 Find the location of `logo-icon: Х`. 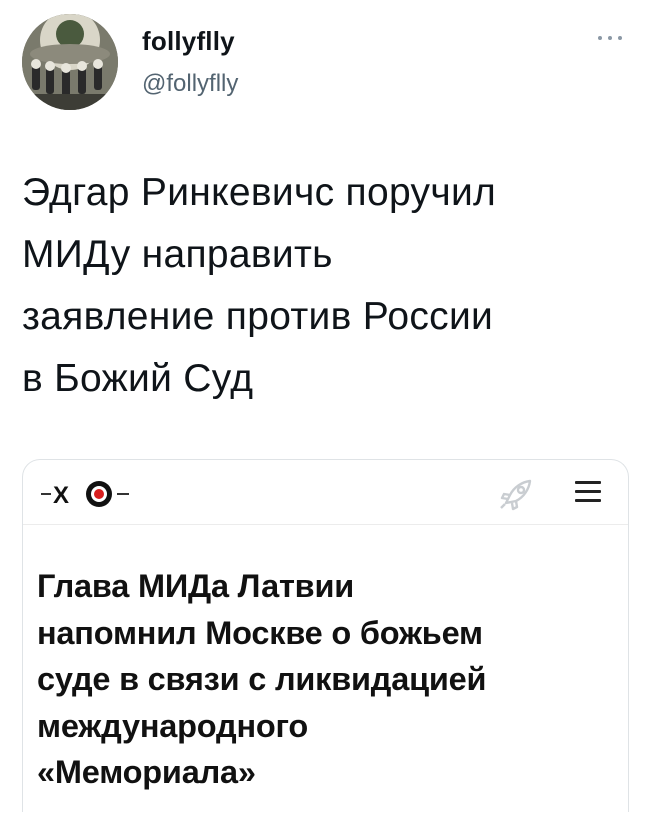

logo-icon: Х is located at coordinates (85, 495).